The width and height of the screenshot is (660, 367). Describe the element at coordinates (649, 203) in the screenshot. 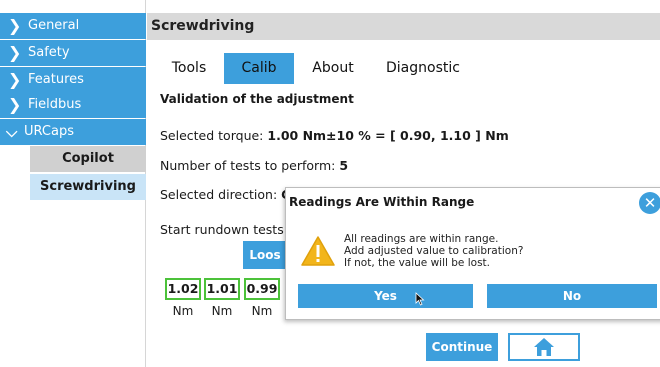

I see `close-icon: ✕` at that location.